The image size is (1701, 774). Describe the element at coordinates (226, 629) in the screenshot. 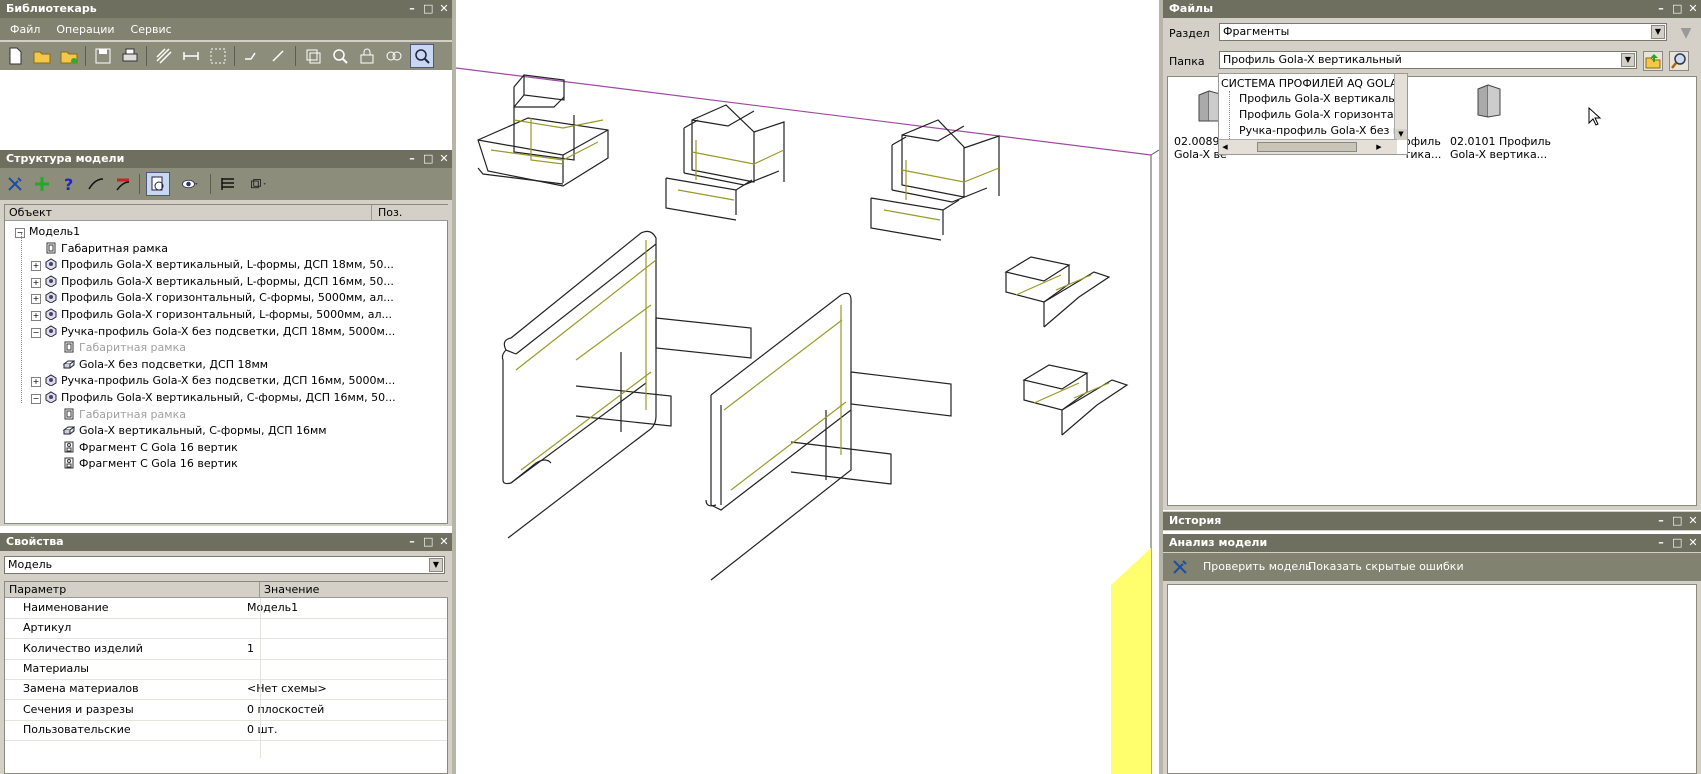

I see `property-row: Артикул` at that location.